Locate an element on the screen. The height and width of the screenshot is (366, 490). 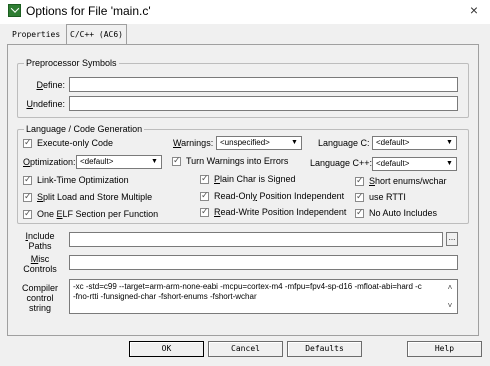
rtti-label: use RTTI is located at coordinates (387, 197).